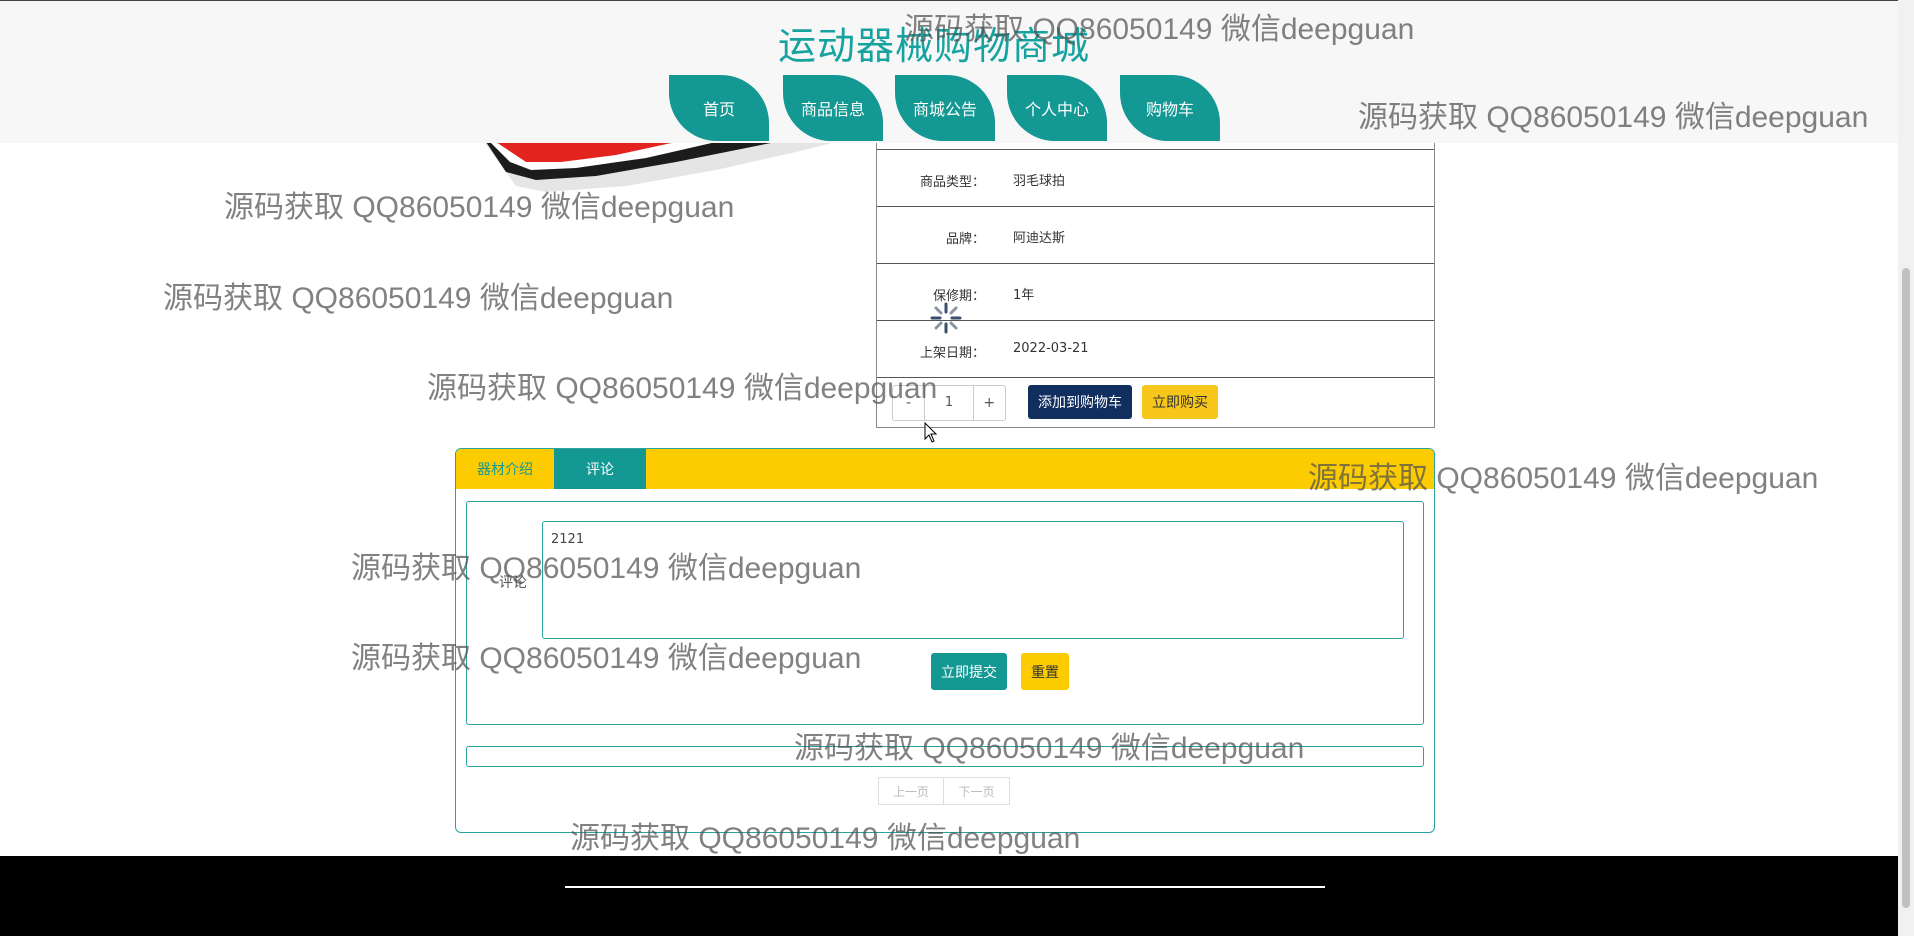 Image resolution: width=1914 pixels, height=936 pixels. What do you see at coordinates (945, 108) in the screenshot?
I see `nav-announcements: 商城公告` at bounding box center [945, 108].